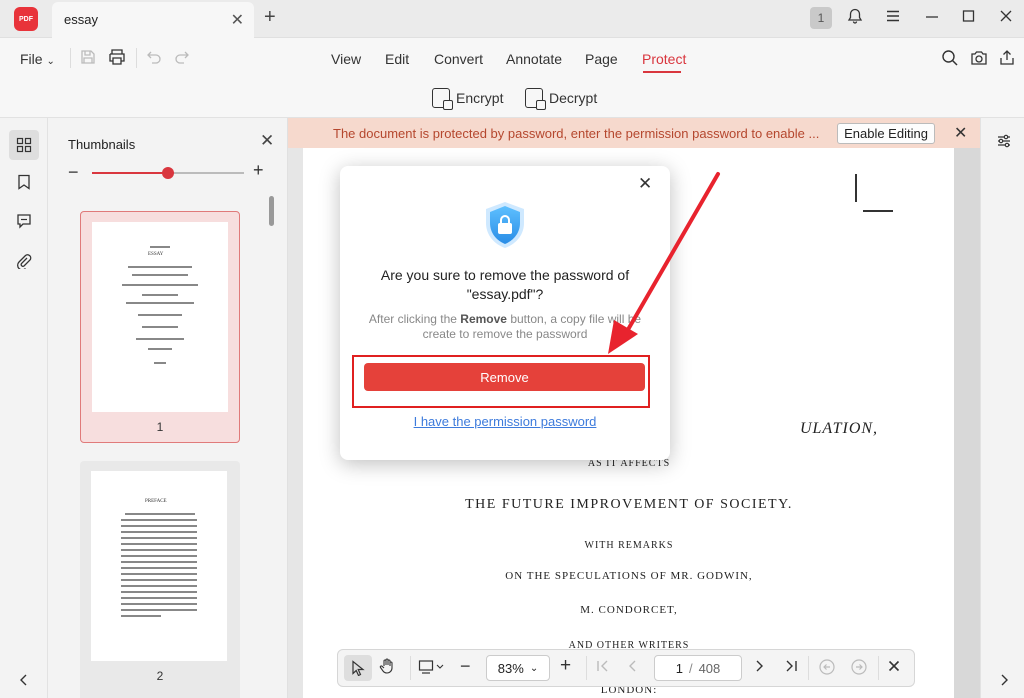 Image resolution: width=1024 pixels, height=698 pixels. I want to click on encrypt-label: Encrypt, so click(480, 98).